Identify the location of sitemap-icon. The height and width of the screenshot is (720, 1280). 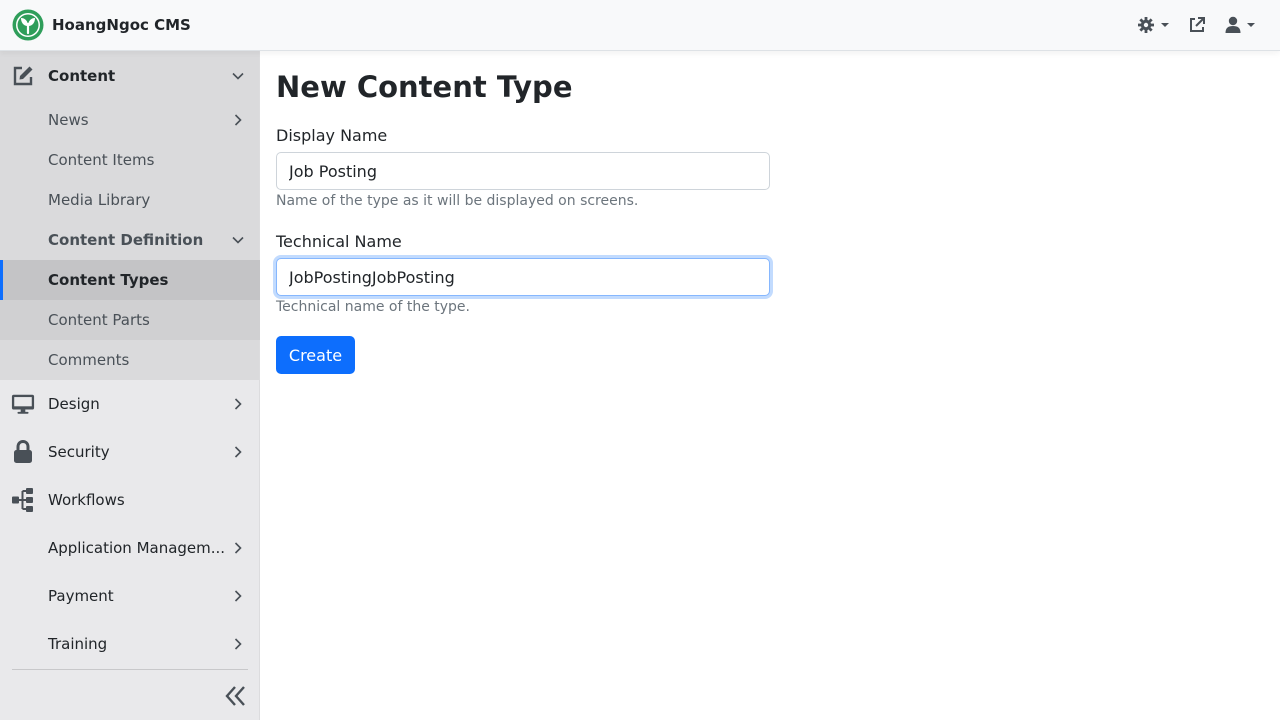
(23, 500).